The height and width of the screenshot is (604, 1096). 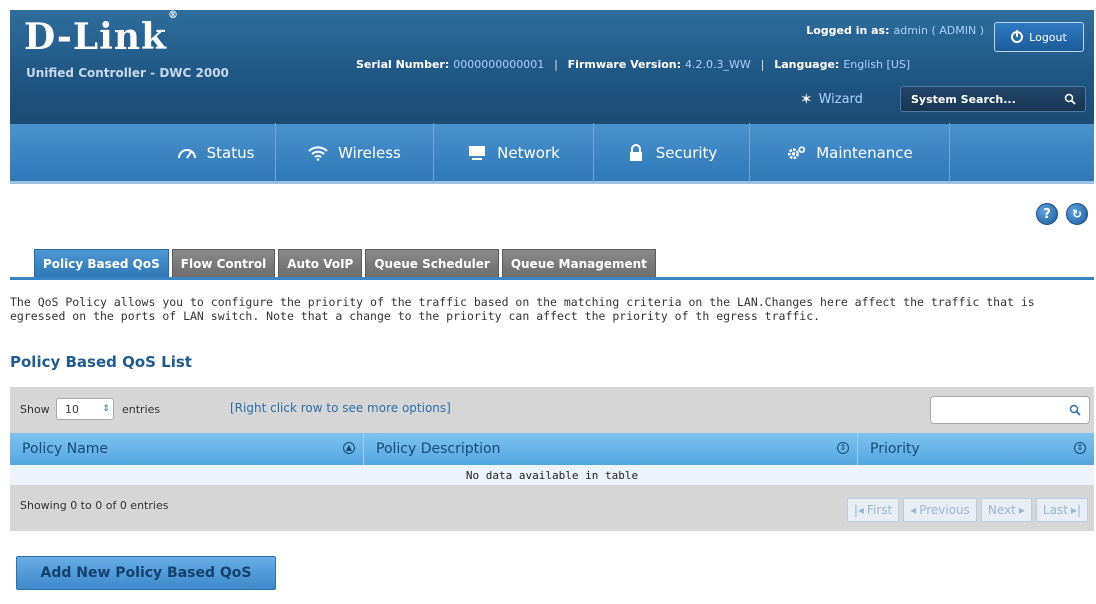 I want to click on tab-underline, so click(x=552, y=278).